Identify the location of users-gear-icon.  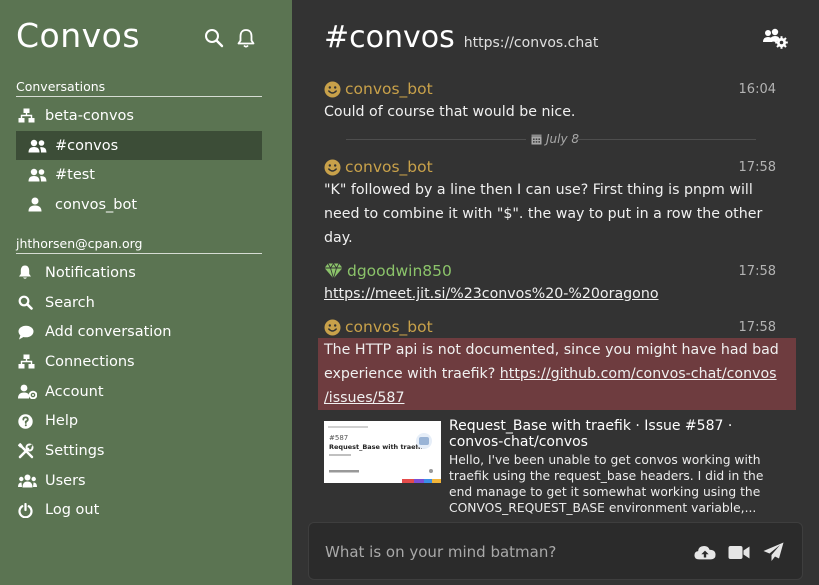
(775, 39).